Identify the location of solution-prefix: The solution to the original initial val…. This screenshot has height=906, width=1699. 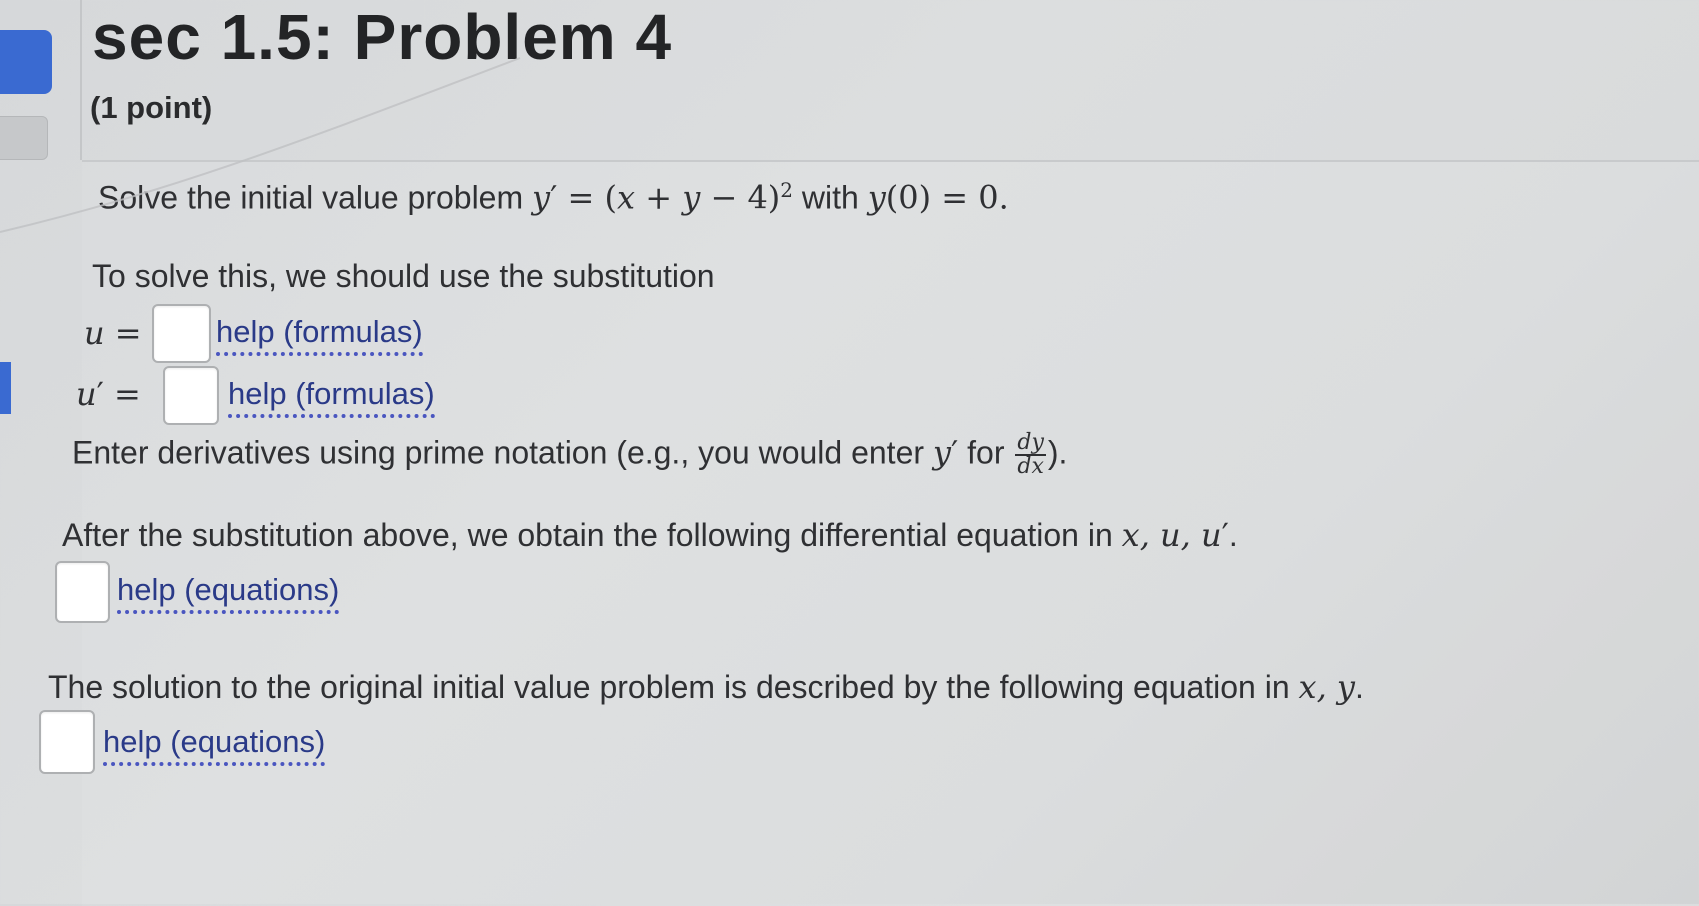
(673, 687).